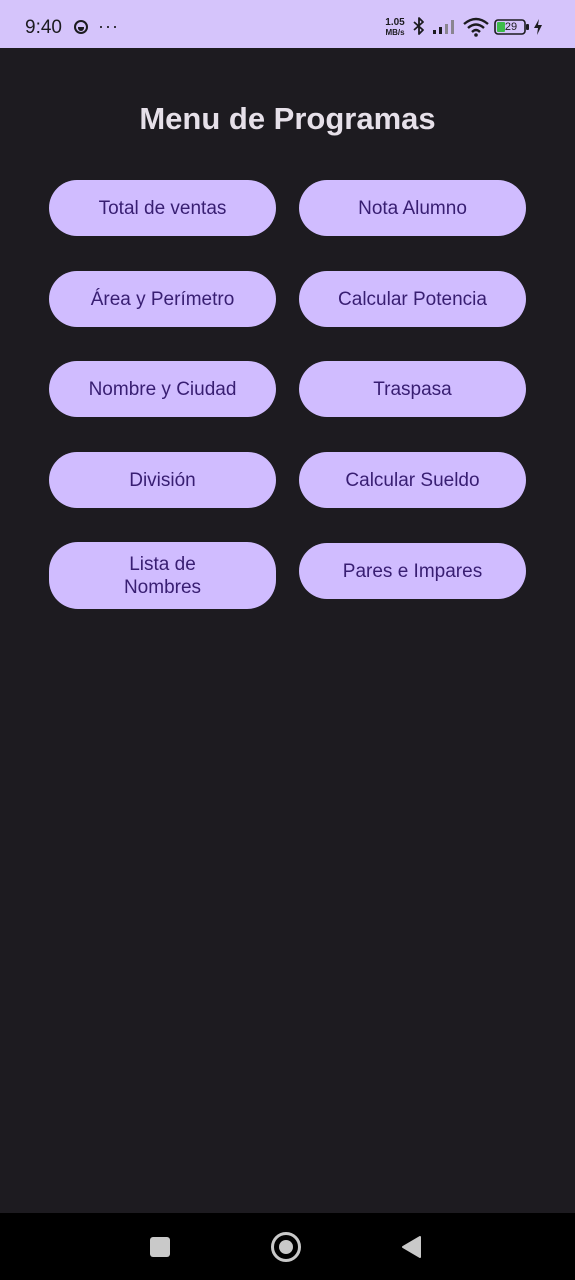  What do you see at coordinates (395, 22) in the screenshot?
I see `network-speed-value: 1.05` at bounding box center [395, 22].